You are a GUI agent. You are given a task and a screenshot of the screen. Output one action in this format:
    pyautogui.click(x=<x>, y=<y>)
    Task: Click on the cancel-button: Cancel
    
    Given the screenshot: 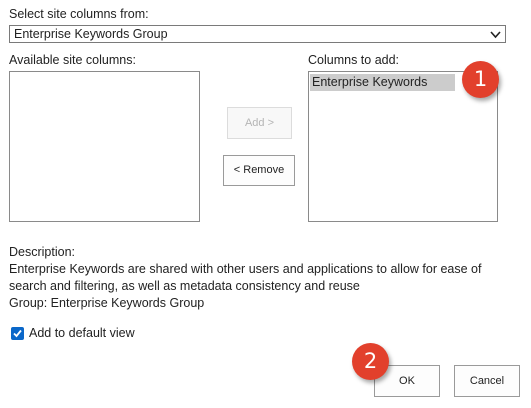 What is the action you would take?
    pyautogui.click(x=487, y=381)
    